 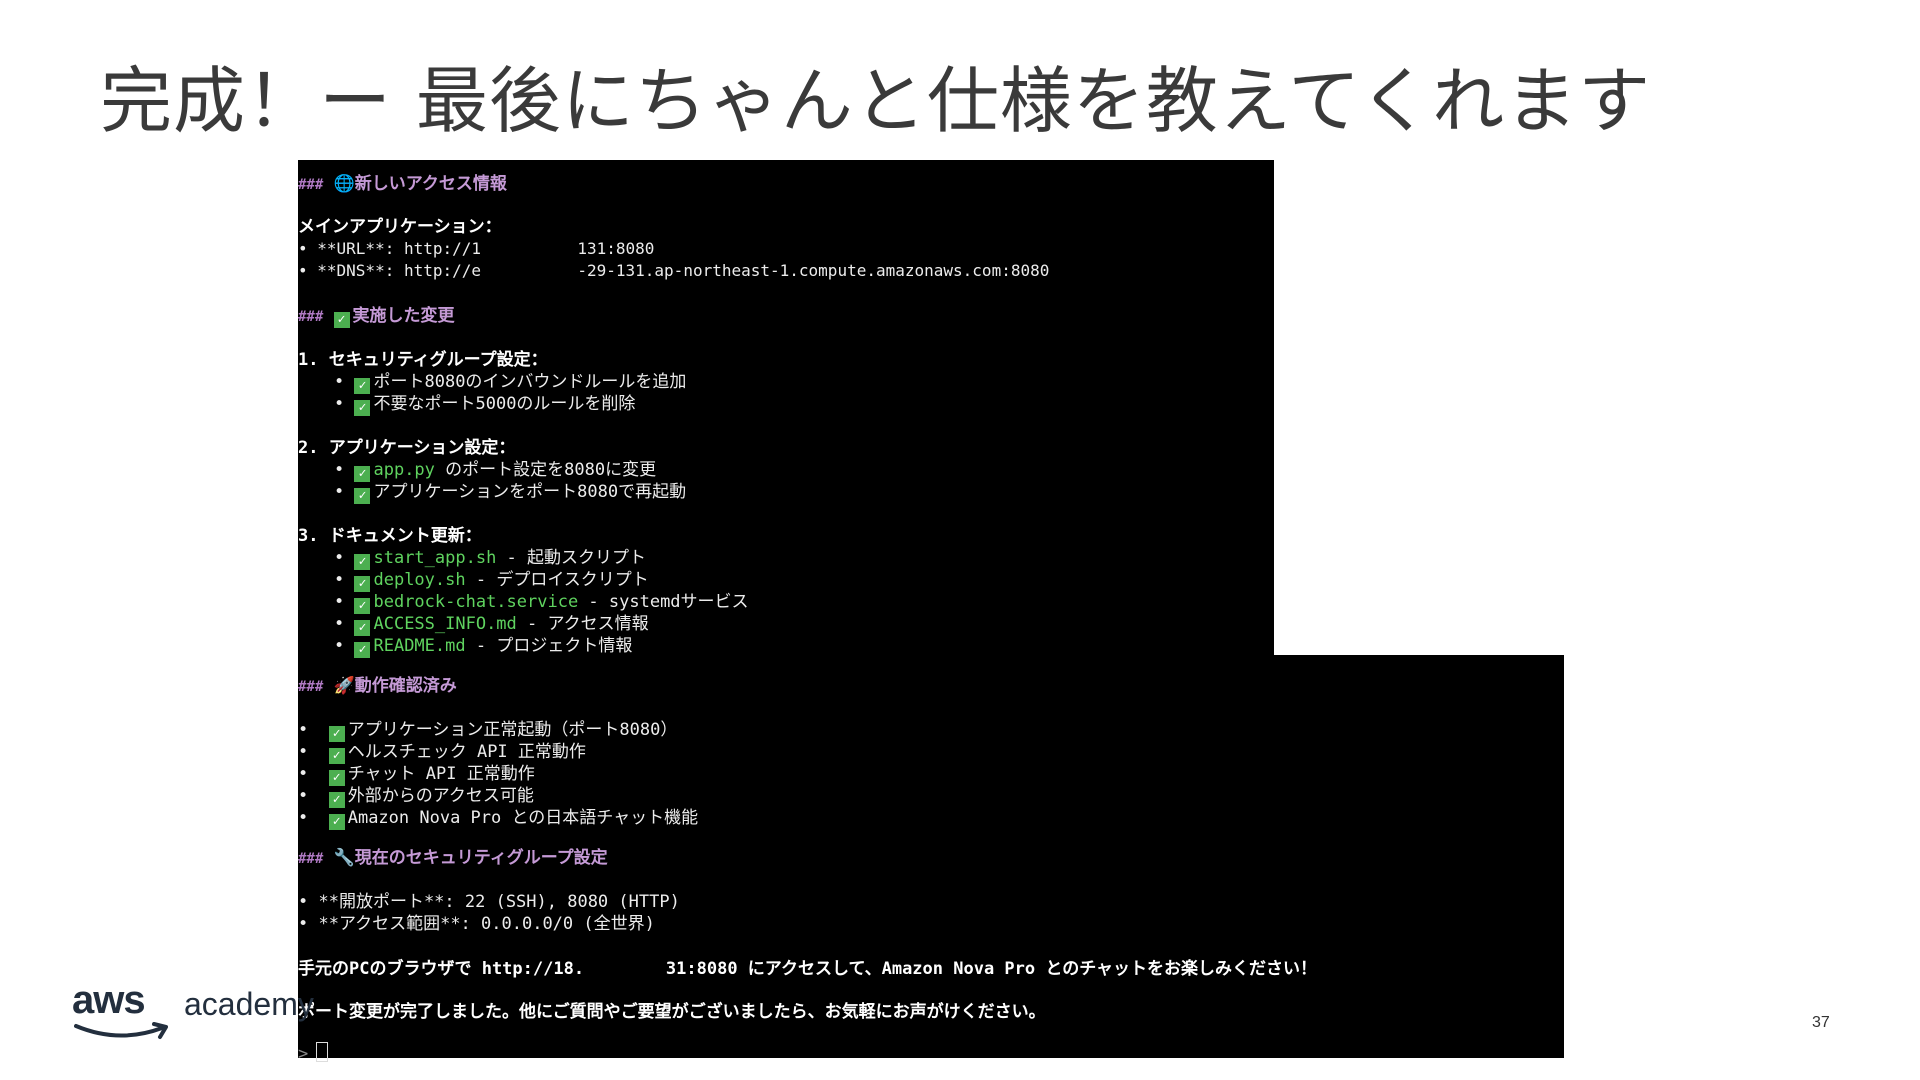 What do you see at coordinates (400, 227) in the screenshot?
I see `main-app-label: メインアプリケーション：` at bounding box center [400, 227].